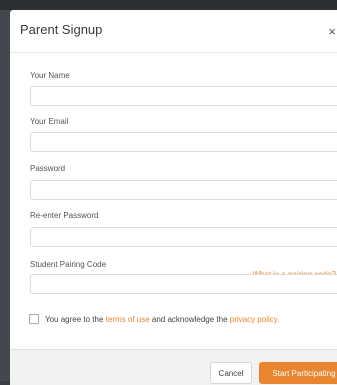  I want to click on email-label: Your Email, so click(49, 121).